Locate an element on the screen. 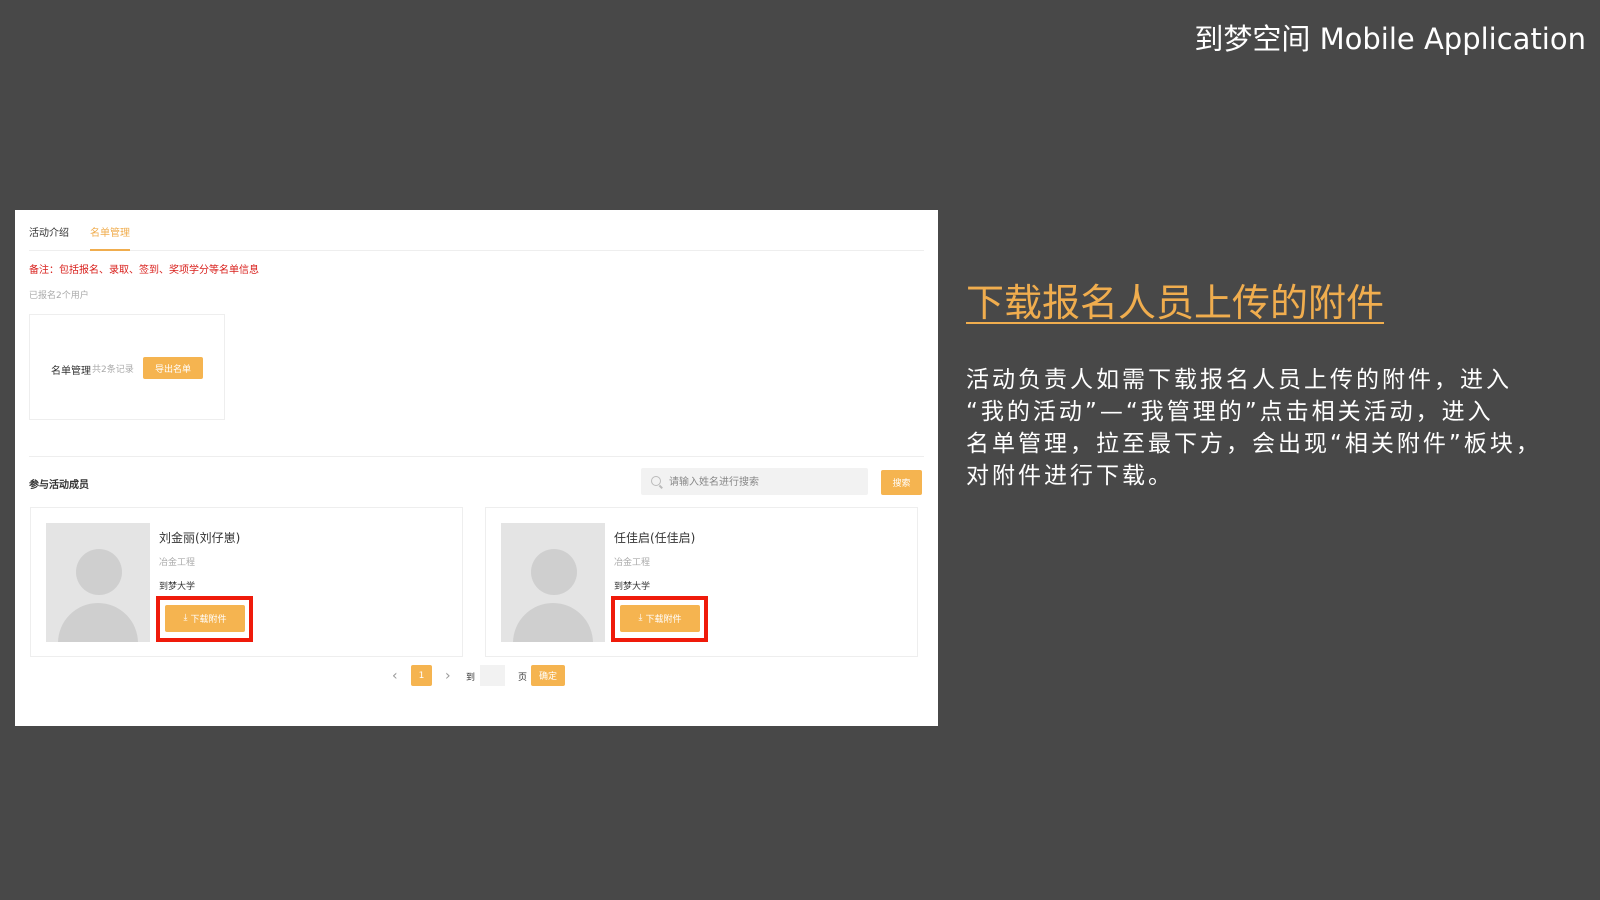 The width and height of the screenshot is (1600, 900). goto-page-input is located at coordinates (492, 675).